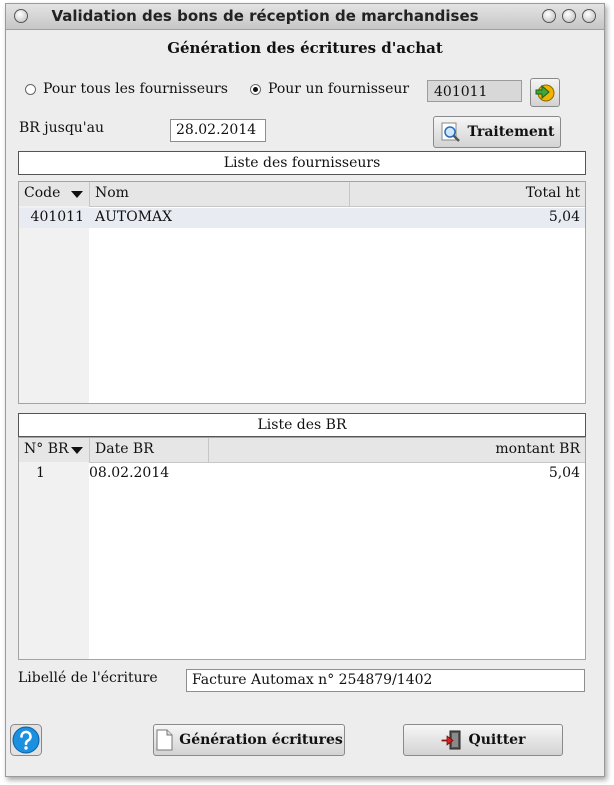  Describe the element at coordinates (564, 473) in the screenshot. I see `cell-br-amount: 5,04` at that location.